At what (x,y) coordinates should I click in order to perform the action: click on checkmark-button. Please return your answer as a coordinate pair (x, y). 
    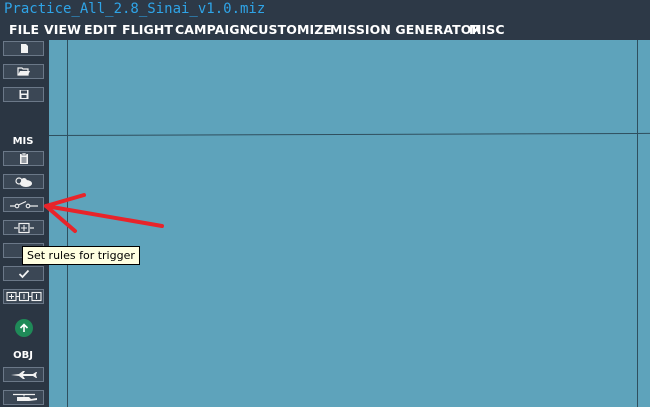
    Looking at the image, I should click on (23, 273).